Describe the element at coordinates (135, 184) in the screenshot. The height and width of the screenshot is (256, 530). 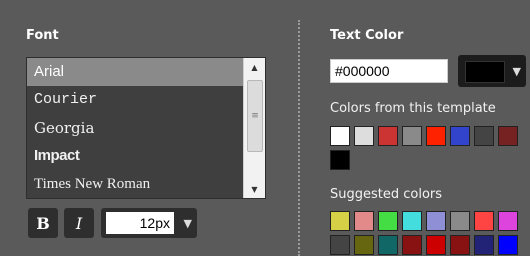
I see `font-option-times-new-roman: Times New Roman` at that location.